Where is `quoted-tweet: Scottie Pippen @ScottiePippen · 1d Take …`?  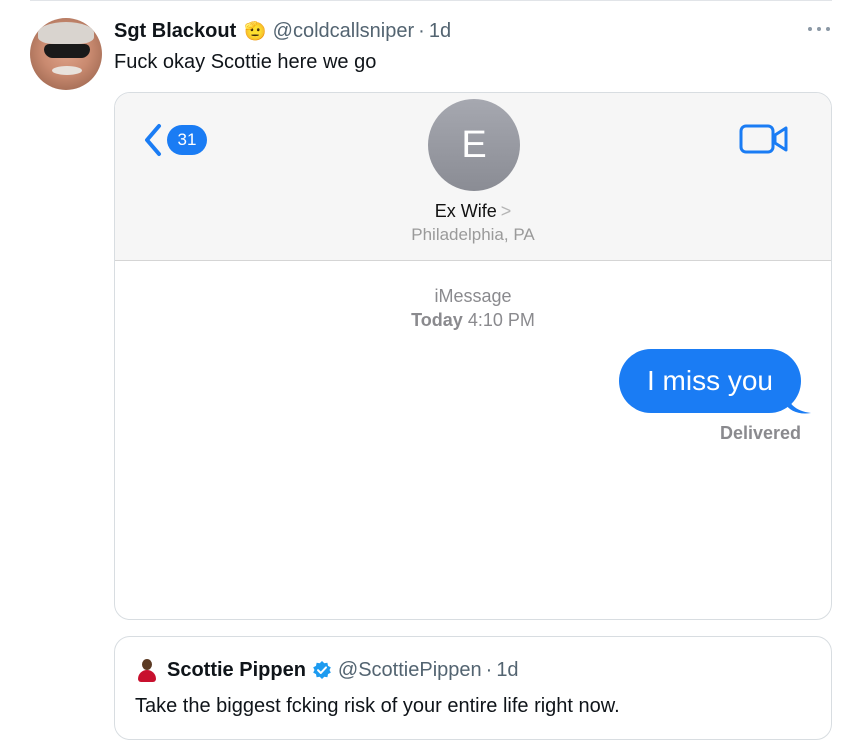 quoted-tweet: Scottie Pippen @ScottiePippen · 1d Take … is located at coordinates (473, 688).